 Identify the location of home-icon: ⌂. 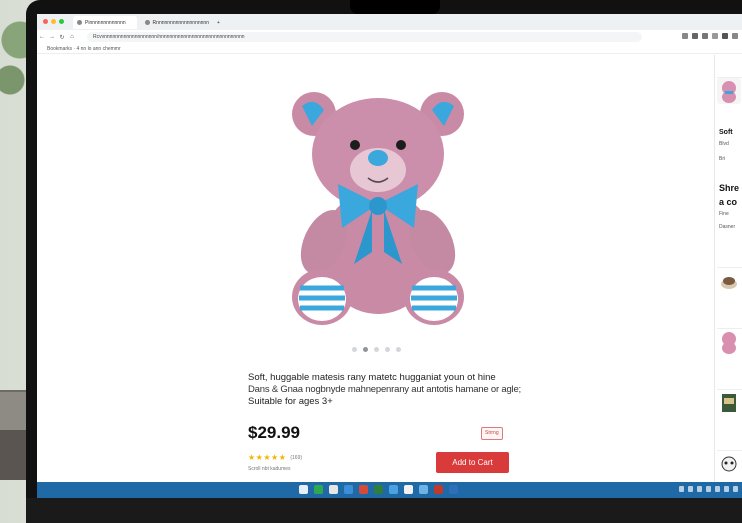
(72, 37).